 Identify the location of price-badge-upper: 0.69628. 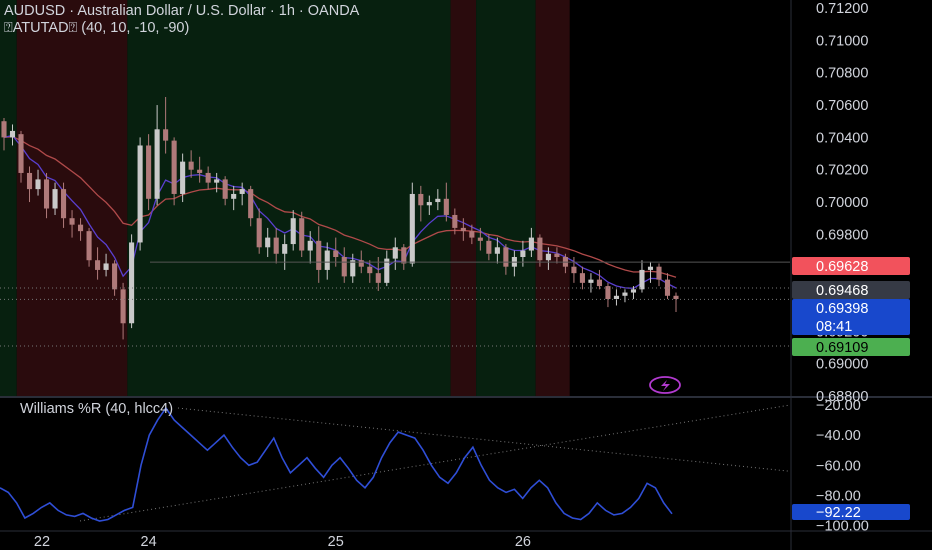
(851, 266).